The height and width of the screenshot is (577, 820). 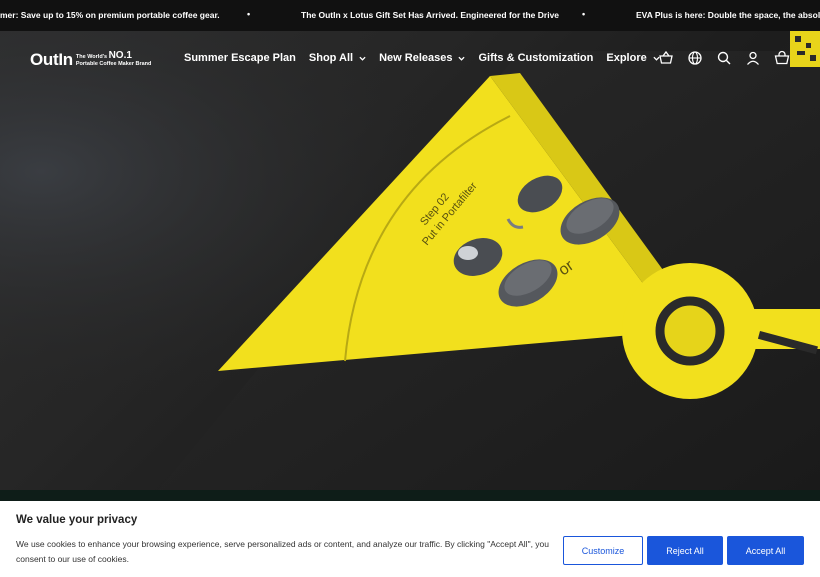 What do you see at coordinates (51, 59) in the screenshot?
I see `logo-wordmark: OutIn` at bounding box center [51, 59].